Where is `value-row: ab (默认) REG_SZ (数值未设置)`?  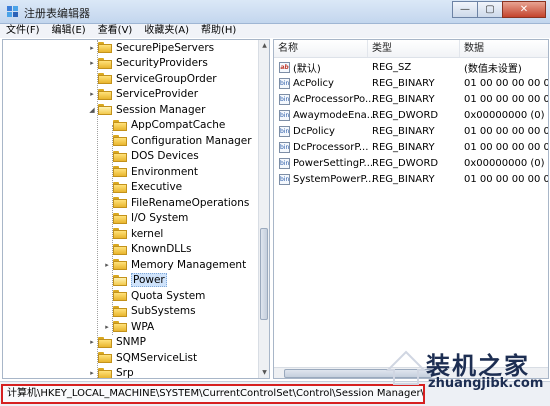
value-row: ab (默认) REG_SZ (数值未设置) is located at coordinates (411, 67).